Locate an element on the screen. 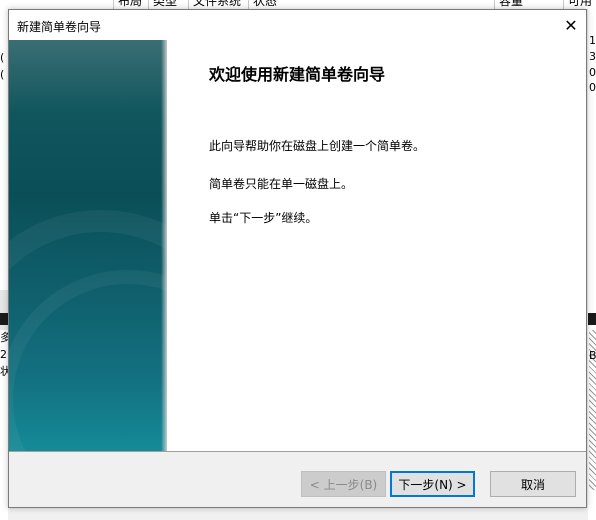 Image resolution: width=596 pixels, height=520 pixels. dialog-titlebar: 新建简单卷向导 ✕ is located at coordinates (297, 25).